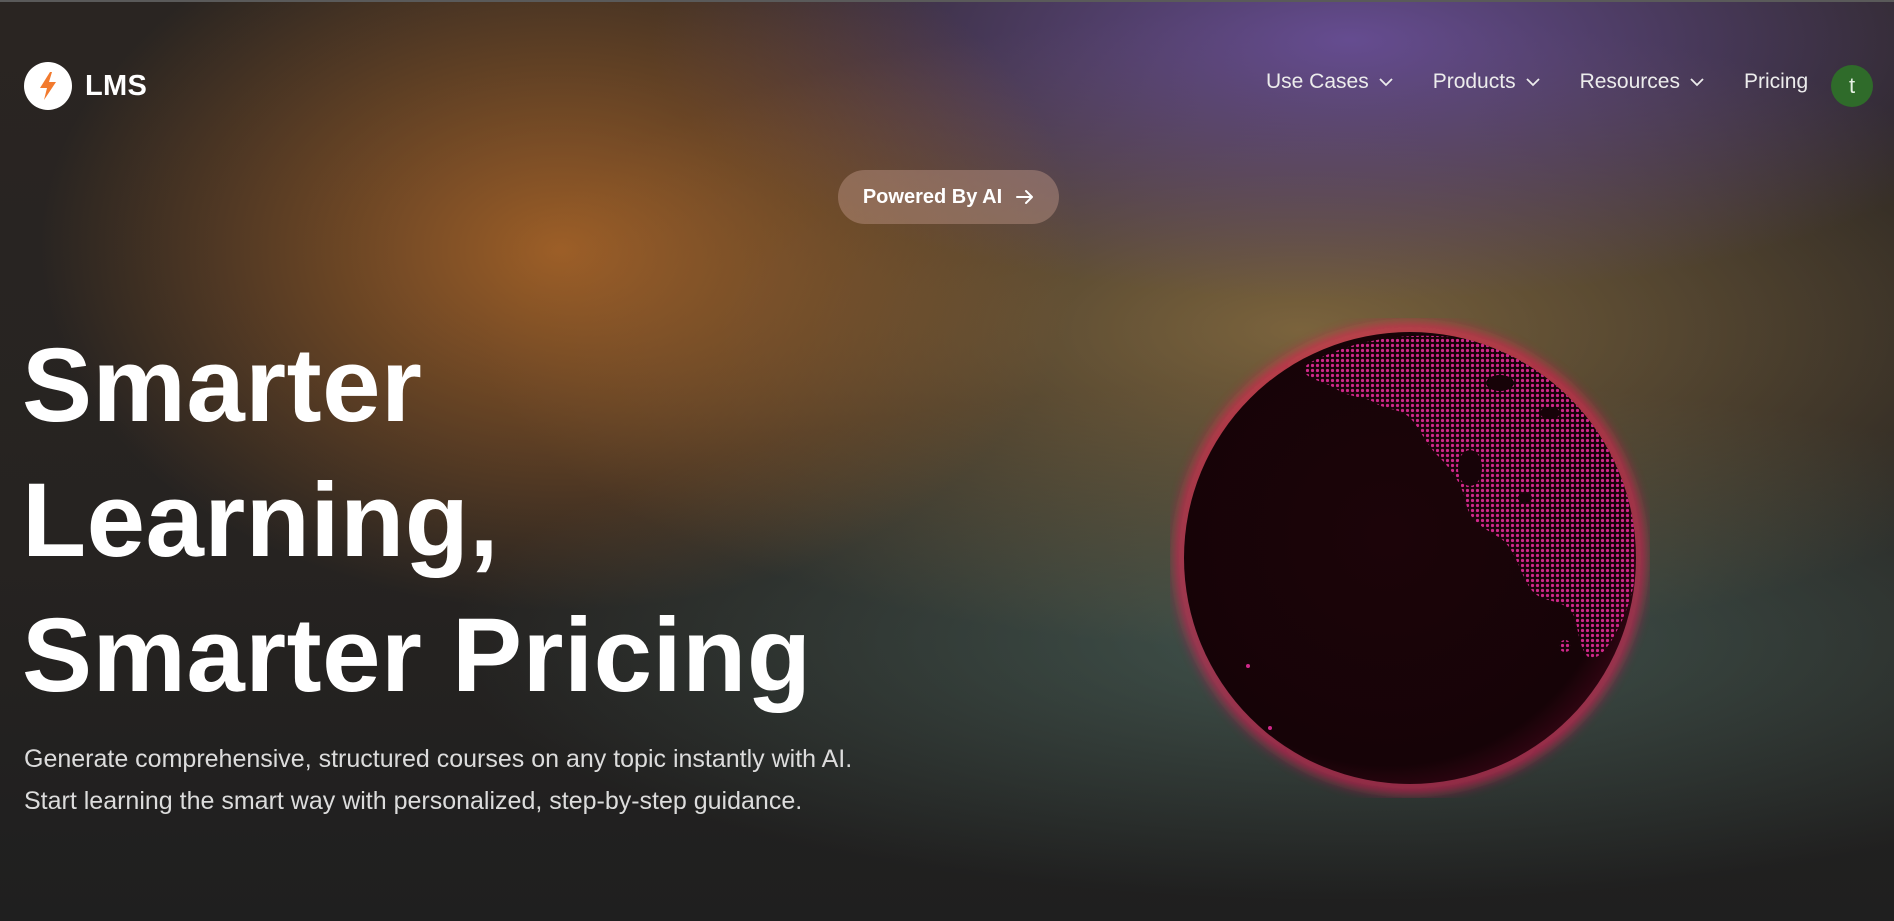 The height and width of the screenshot is (921, 1894). I want to click on powered-by-ai-label: Powered By AI, so click(932, 196).